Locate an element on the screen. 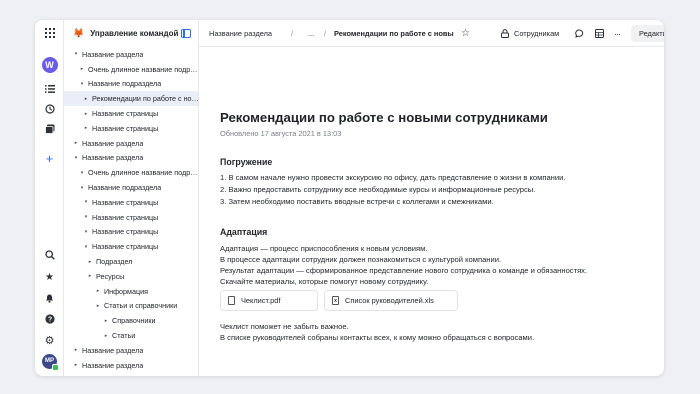 Image resolution: width=700 pixels, height=394 pixels. profile-avatar: MP is located at coordinates (49, 361).